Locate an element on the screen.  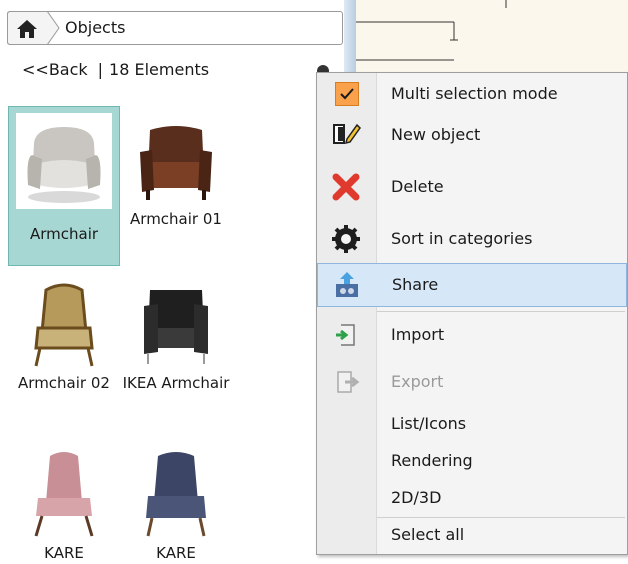
menu-item-delete: Delete is located at coordinates (472, 187).